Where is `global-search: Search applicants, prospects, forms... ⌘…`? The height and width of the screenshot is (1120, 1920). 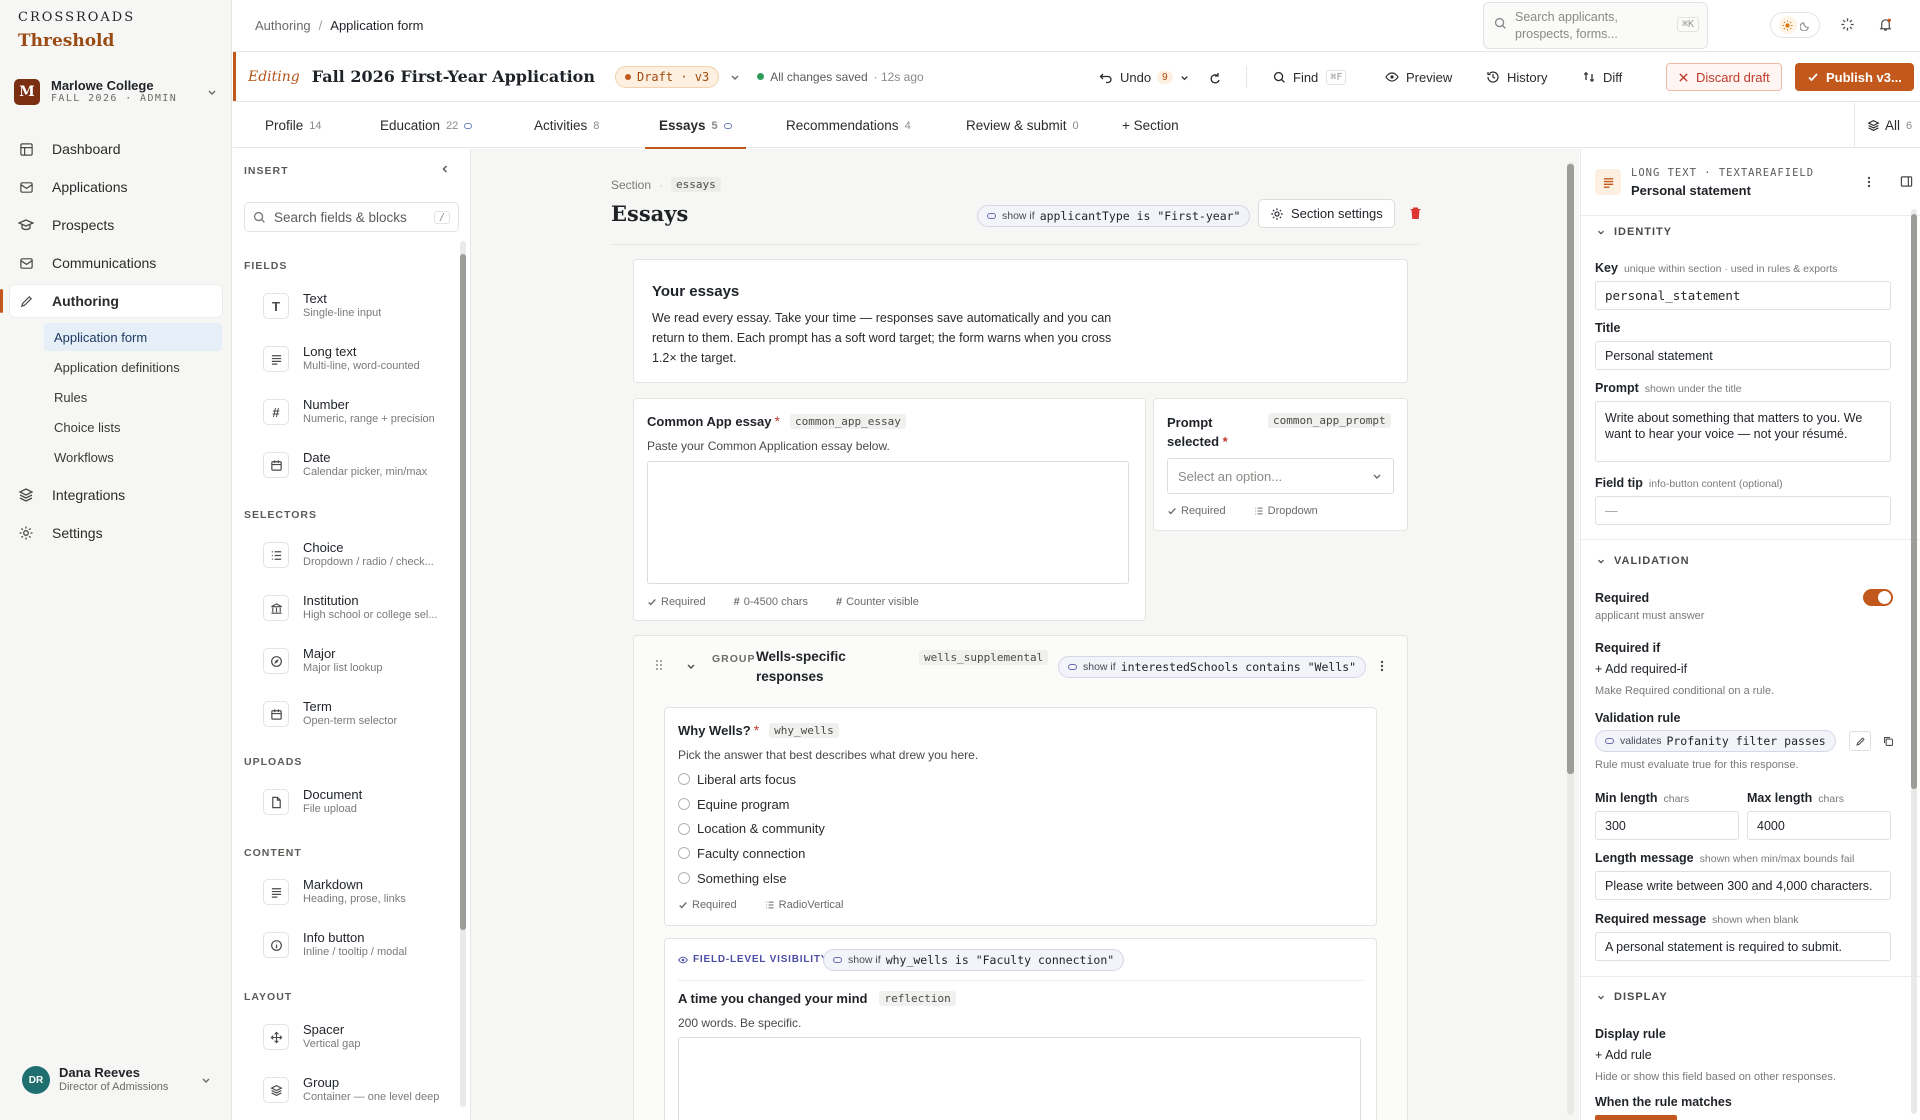 global-search: Search applicants, prospects, forms... ⌘… is located at coordinates (1595, 25).